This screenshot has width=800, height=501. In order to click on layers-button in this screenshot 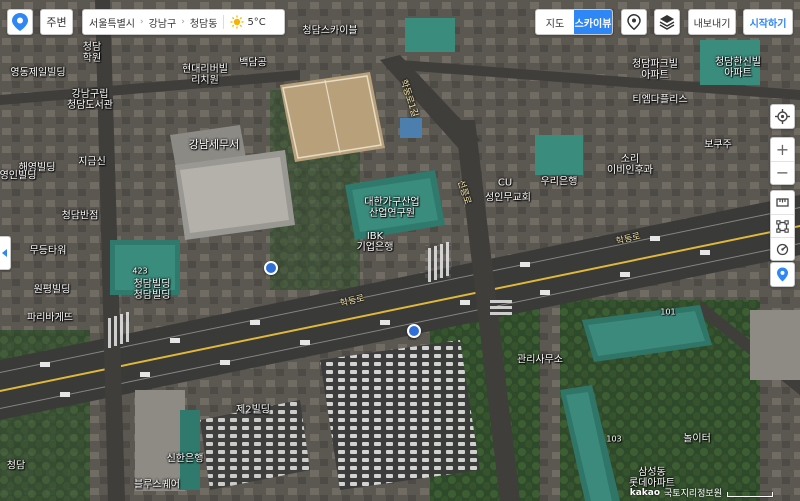, I will do `click(667, 22)`.